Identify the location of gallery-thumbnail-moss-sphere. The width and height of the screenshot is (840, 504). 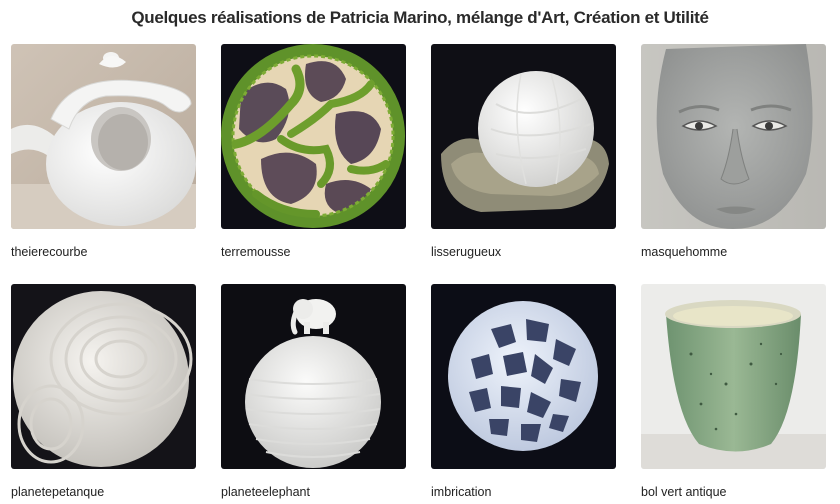
(313, 136).